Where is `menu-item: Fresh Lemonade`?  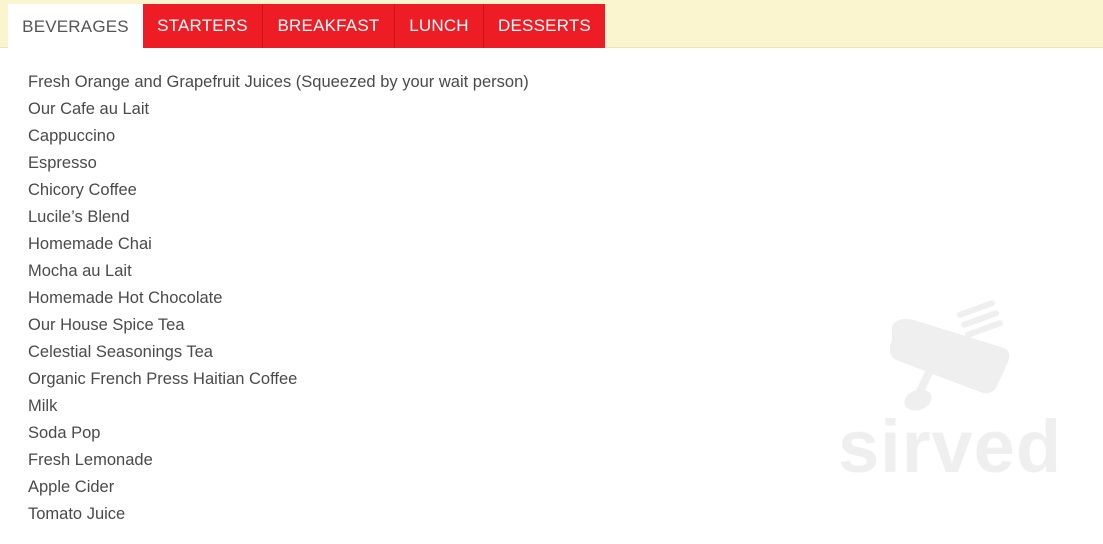
menu-item: Fresh Lemonade is located at coordinates (90, 460).